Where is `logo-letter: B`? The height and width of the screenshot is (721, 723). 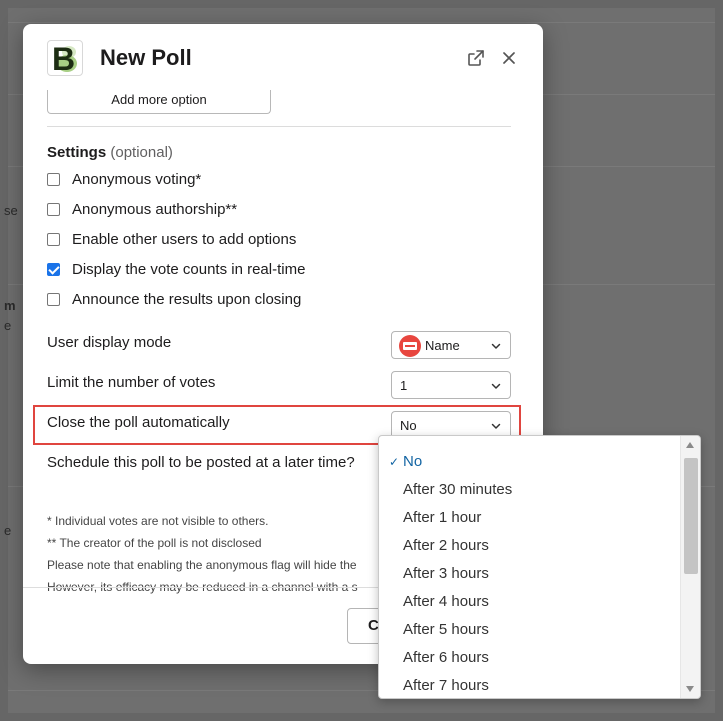 logo-letter: B is located at coordinates (64, 58).